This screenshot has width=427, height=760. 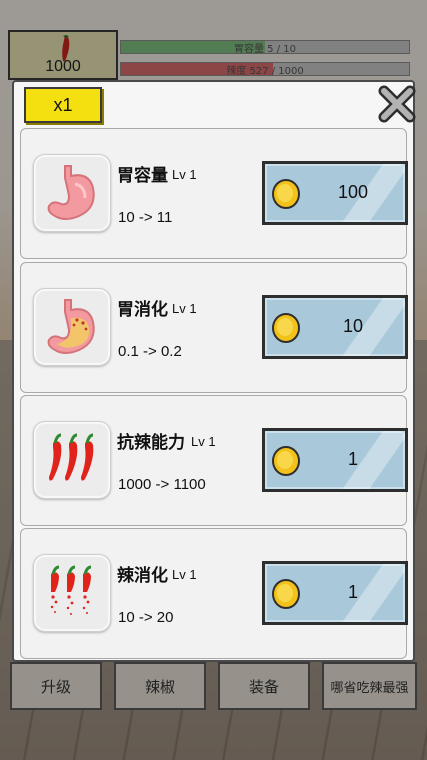 I want to click on close-icon, so click(x=397, y=104).